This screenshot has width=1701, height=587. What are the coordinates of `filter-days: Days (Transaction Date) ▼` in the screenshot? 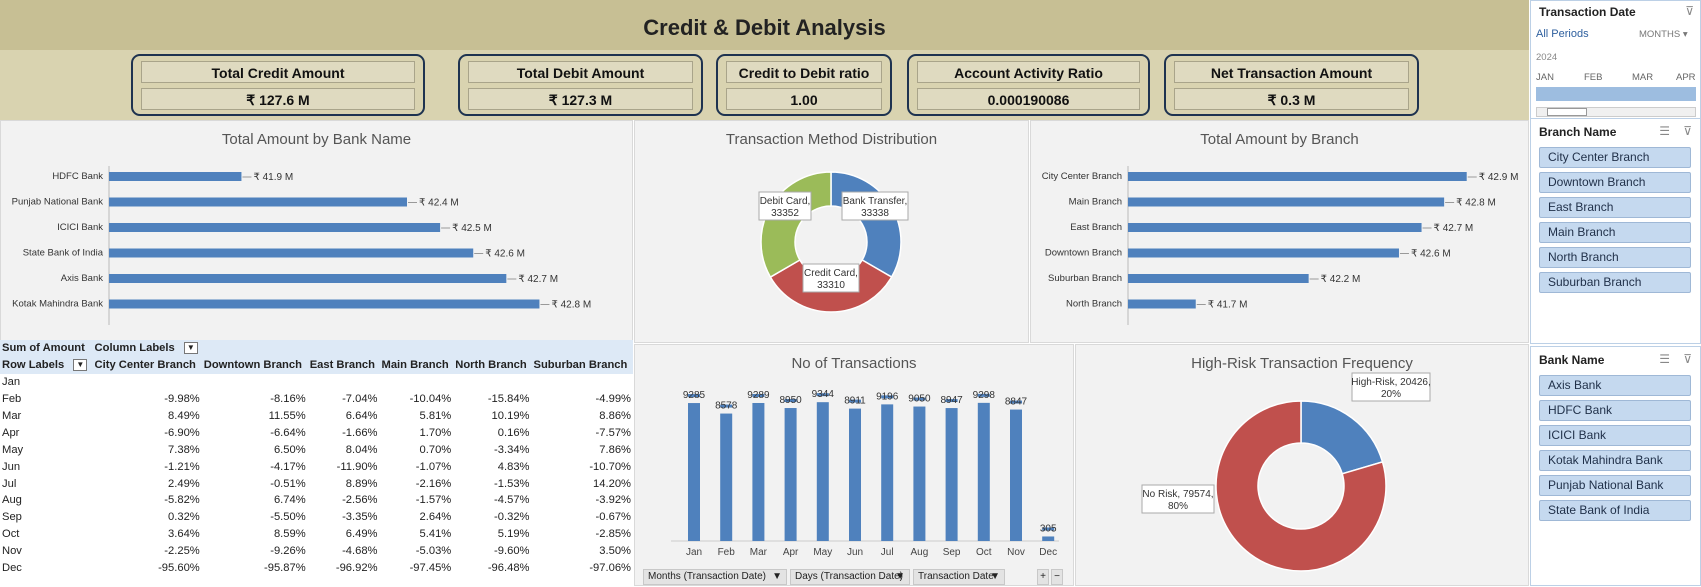 It's located at (850, 577).